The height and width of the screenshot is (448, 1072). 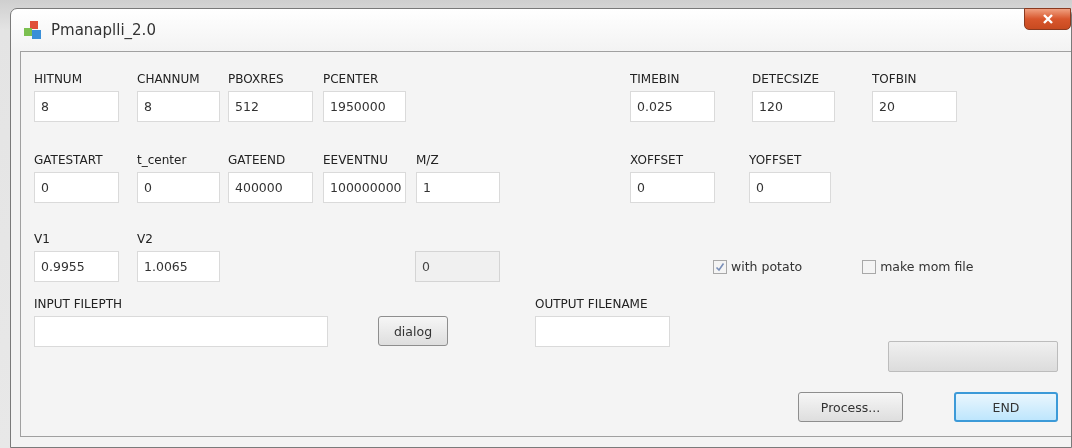 What do you see at coordinates (428, 160) in the screenshot?
I see `field-label: M/Z` at bounding box center [428, 160].